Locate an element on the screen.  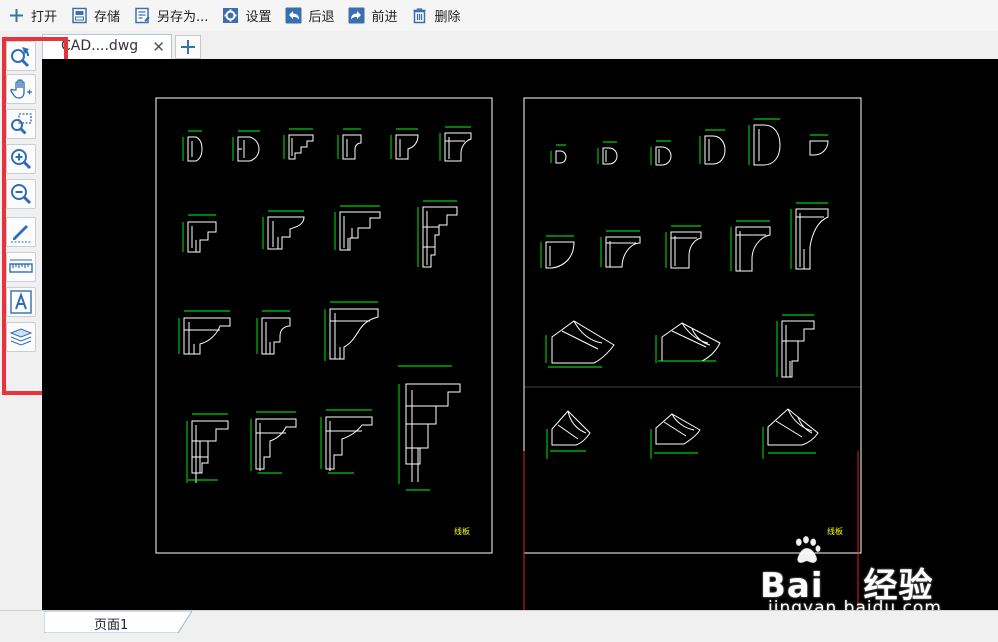
delete-button: 删除 is located at coordinates (434, 16).